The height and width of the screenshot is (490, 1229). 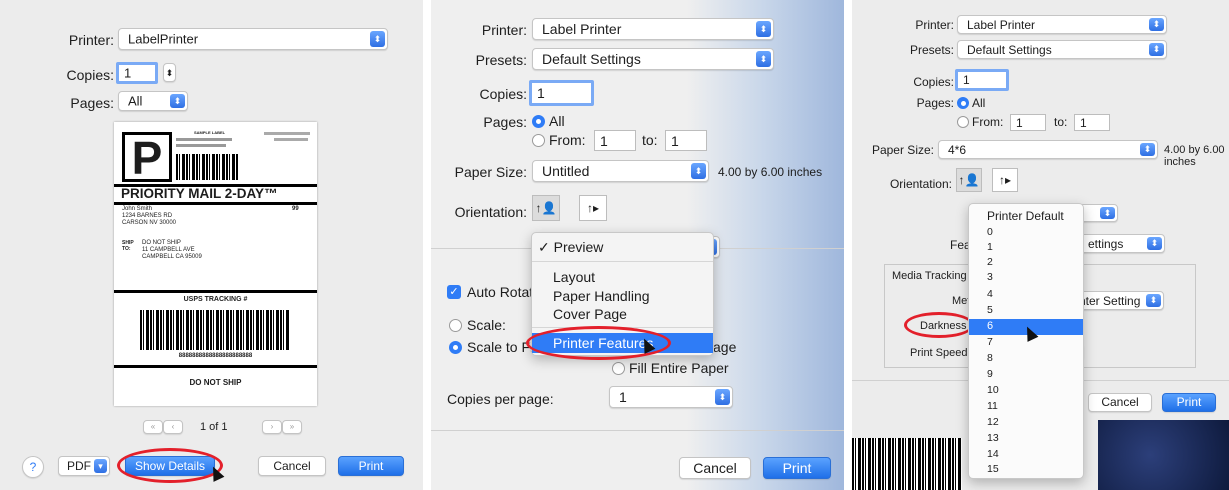 What do you see at coordinates (993, 422) in the screenshot?
I see `darkness-option: 12` at bounding box center [993, 422].